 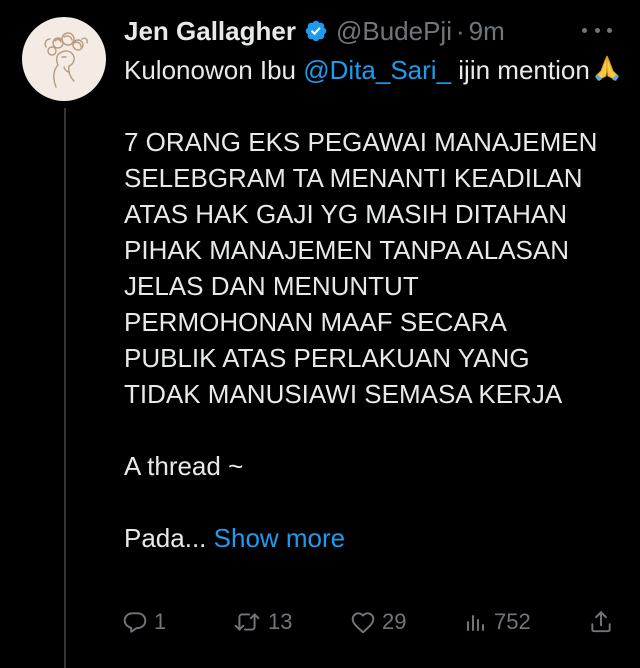 I want to click on mention-link: @Dita_Sari_, so click(x=377, y=70).